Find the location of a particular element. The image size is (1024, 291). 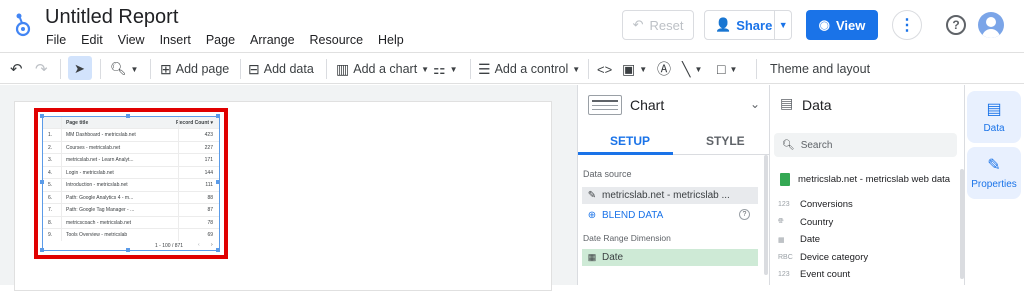

help-icon: ? is located at coordinates (956, 25).